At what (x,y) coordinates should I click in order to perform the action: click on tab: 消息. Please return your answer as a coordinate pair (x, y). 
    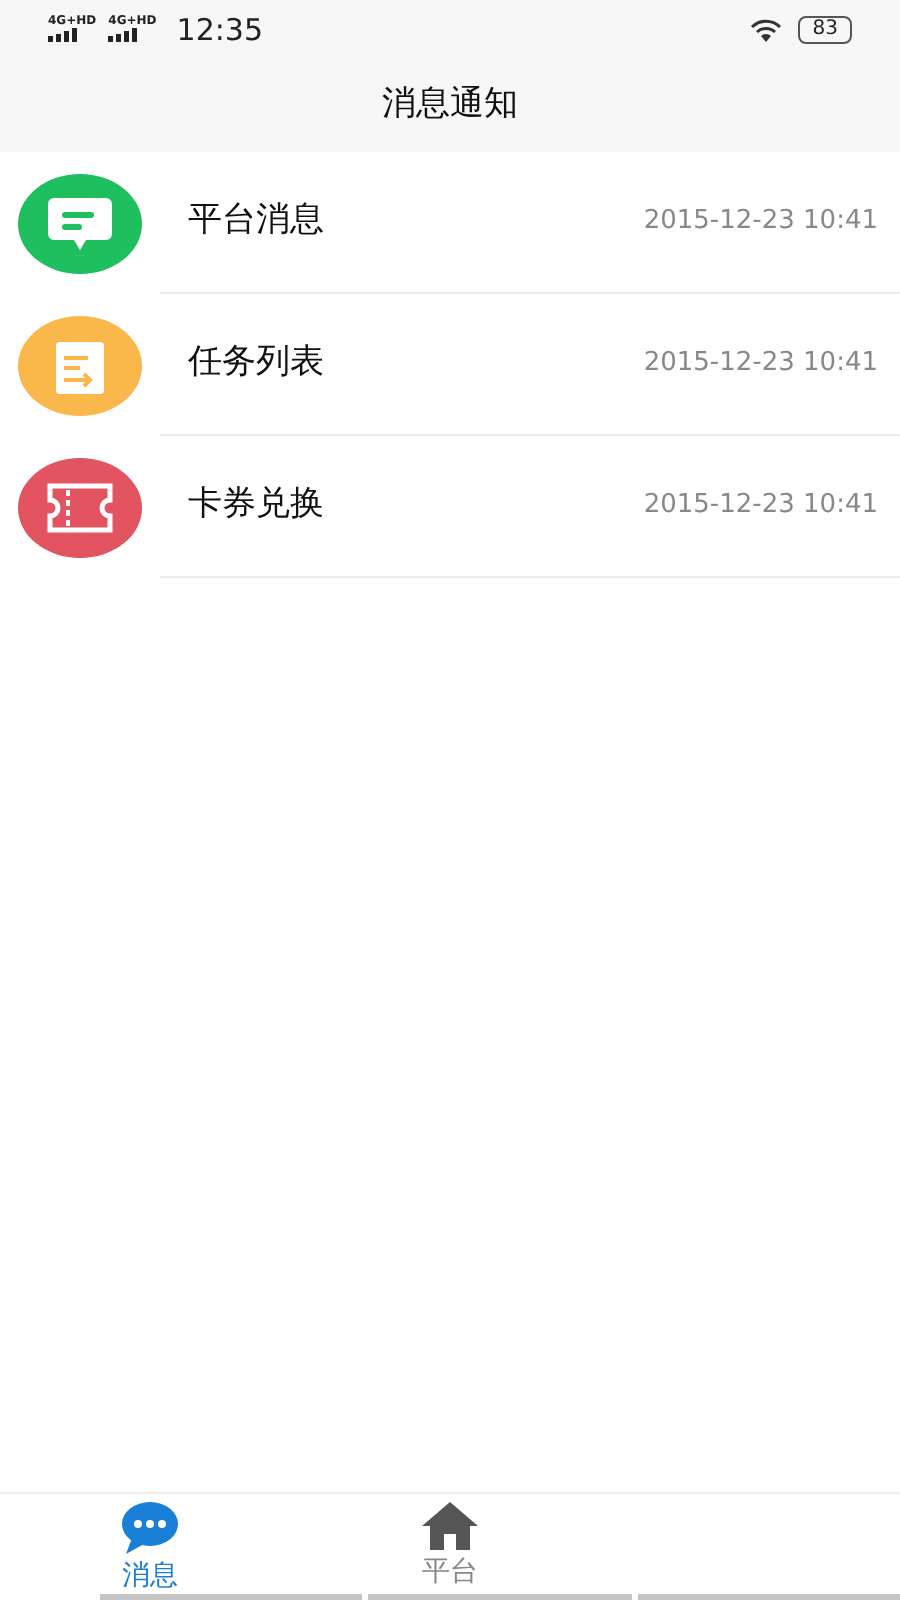
    Looking at the image, I should click on (150, 1547).